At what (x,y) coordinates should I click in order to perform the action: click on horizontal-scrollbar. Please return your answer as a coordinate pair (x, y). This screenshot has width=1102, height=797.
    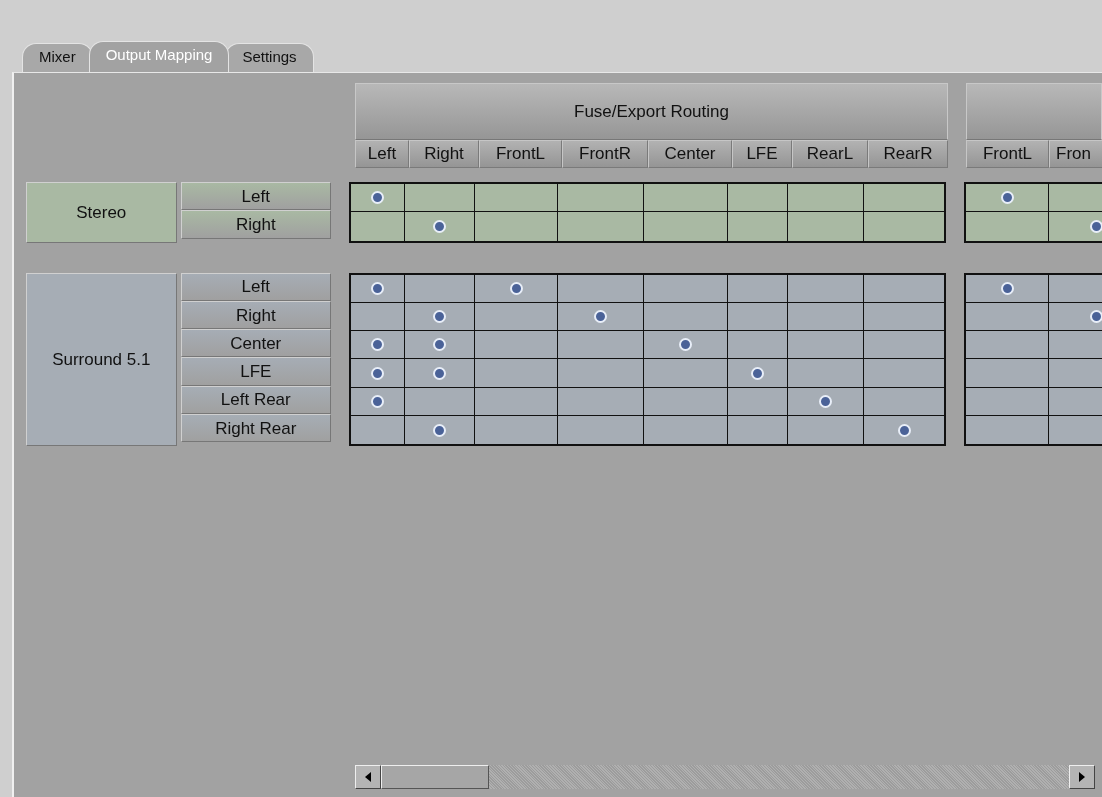
    Looking at the image, I should click on (725, 777).